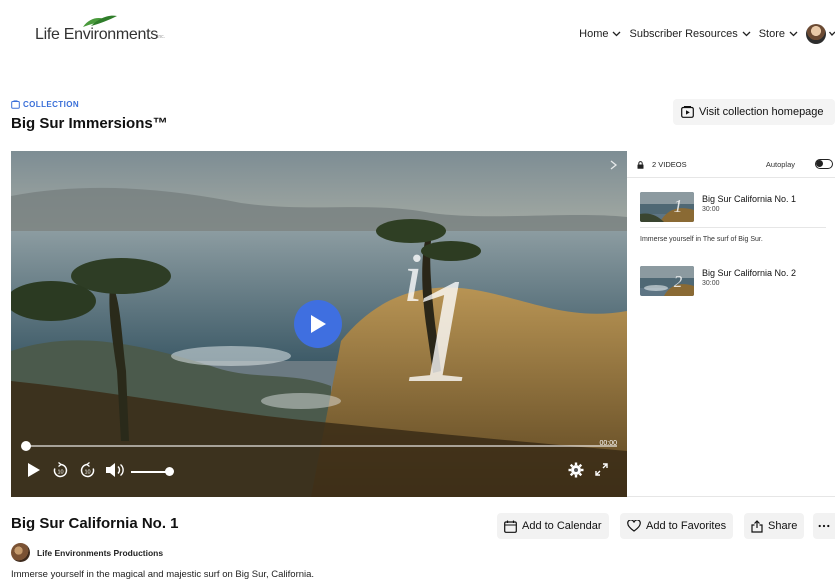 The height and width of the screenshot is (581, 835). What do you see at coordinates (412, 278) in the screenshot?
I see `svg-text: i` at bounding box center [412, 278].